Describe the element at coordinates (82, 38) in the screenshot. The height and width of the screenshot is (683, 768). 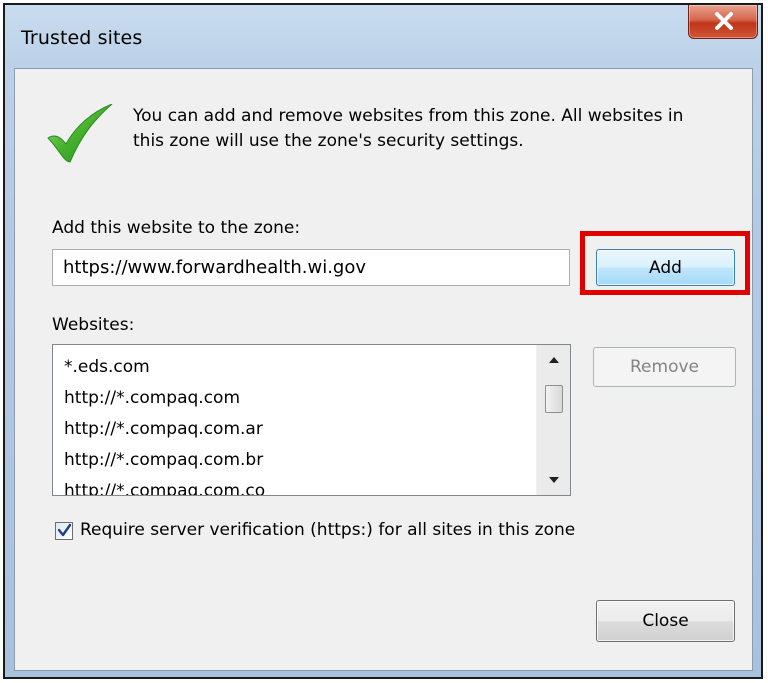
I see `window-title: Trusted sites` at that location.